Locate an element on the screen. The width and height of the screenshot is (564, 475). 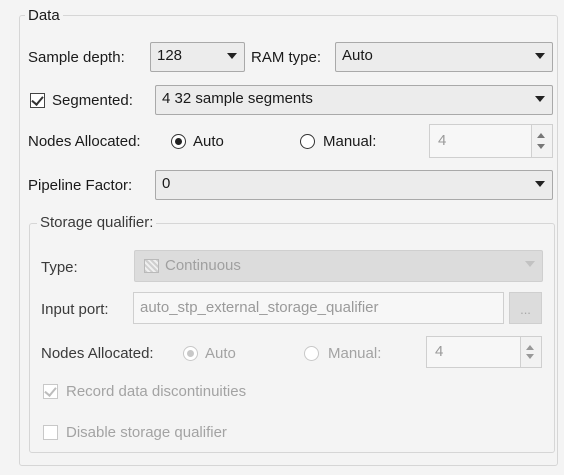
input-port-field: auto_stp_external_storage_qualifier is located at coordinates (318, 308).